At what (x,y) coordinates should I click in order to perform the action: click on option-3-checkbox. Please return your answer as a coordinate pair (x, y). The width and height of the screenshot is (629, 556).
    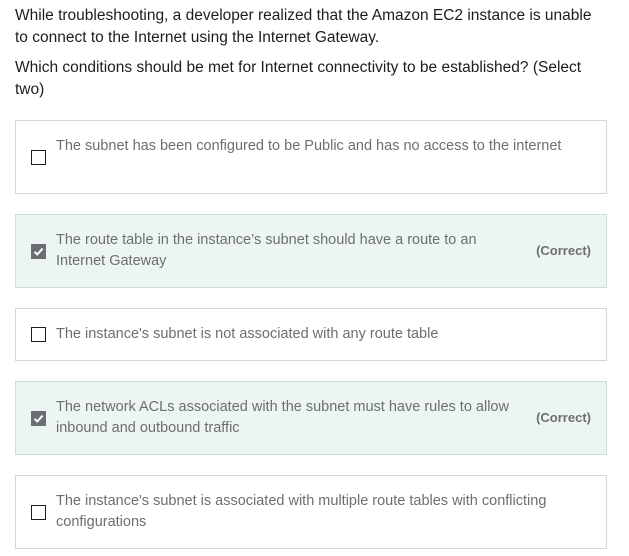
    Looking at the image, I should click on (38, 334).